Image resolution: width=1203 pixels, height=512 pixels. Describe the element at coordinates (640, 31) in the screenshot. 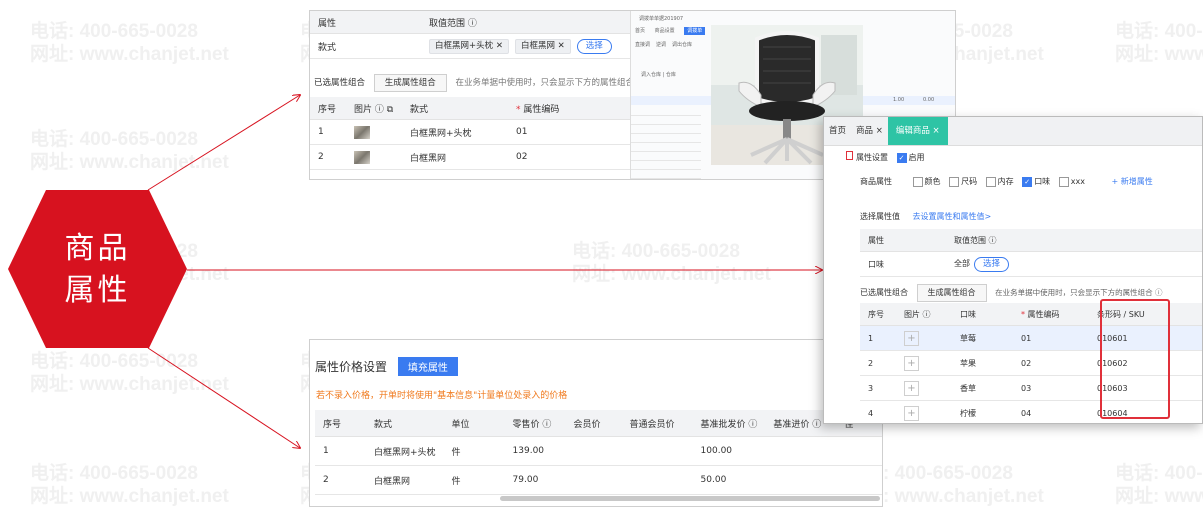

I see `mini-tab: 首页` at that location.